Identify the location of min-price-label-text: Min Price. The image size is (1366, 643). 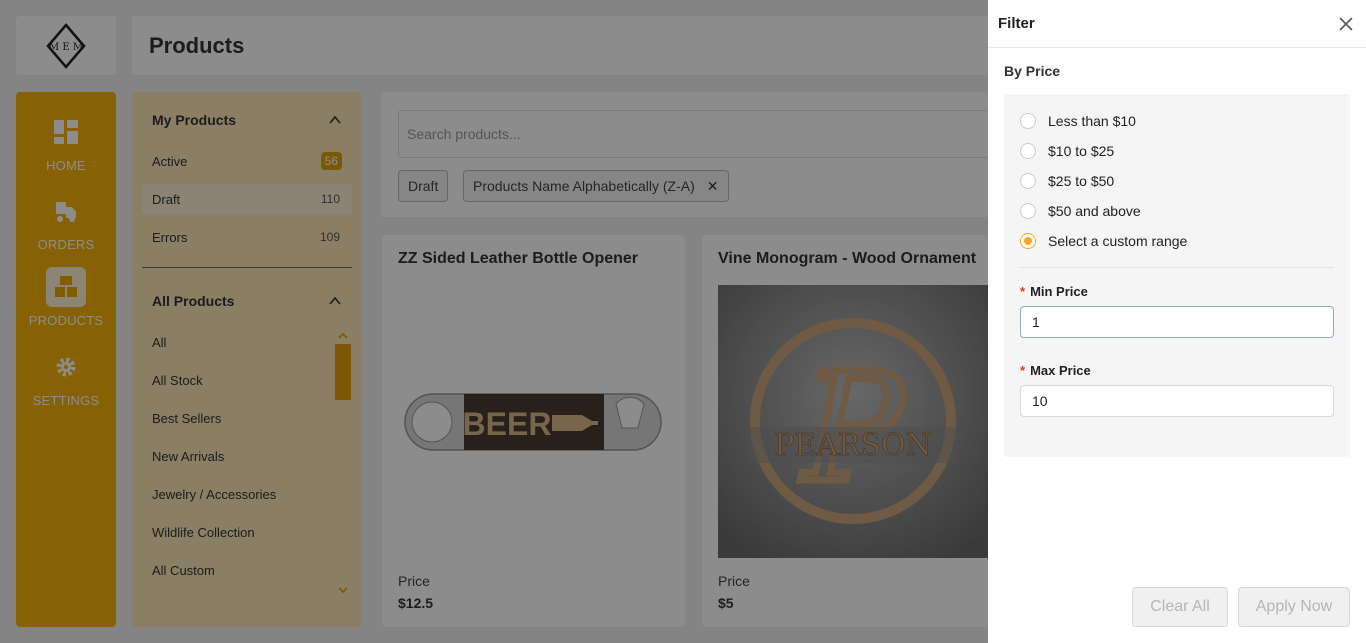
(1059, 291).